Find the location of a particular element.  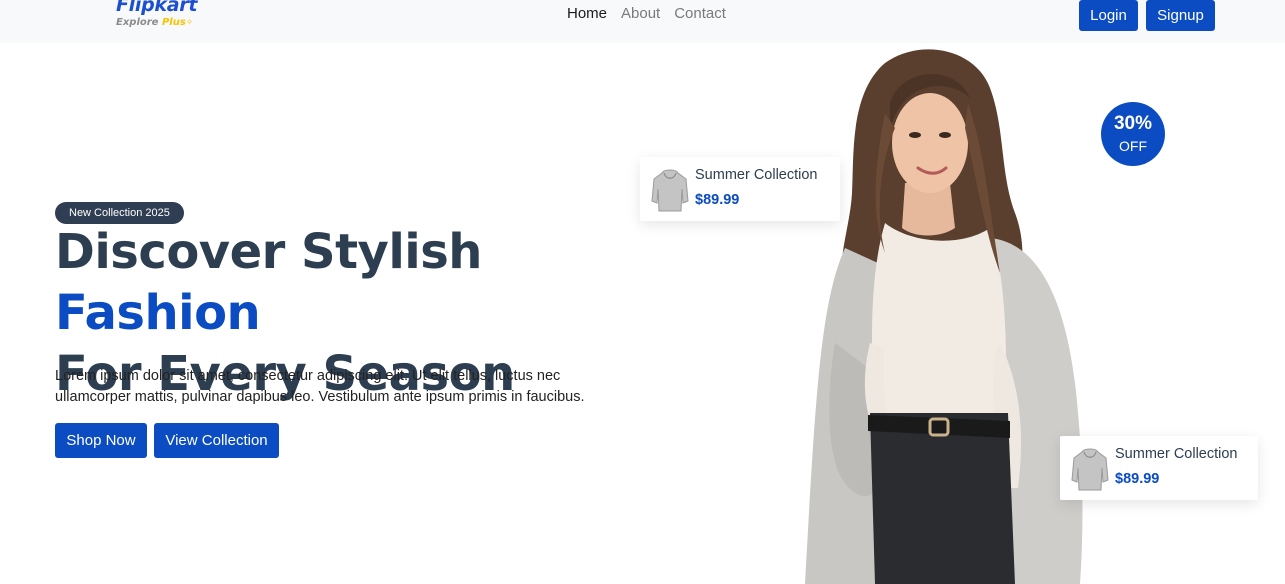

plus-icon: ✧ is located at coordinates (189, 23).